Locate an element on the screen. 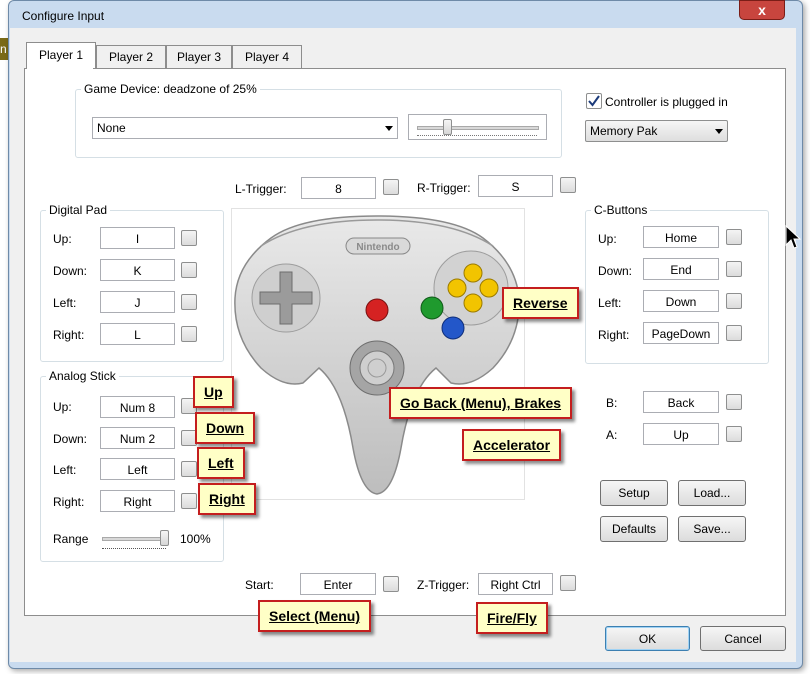  c-right-label: Right: is located at coordinates (614, 335).